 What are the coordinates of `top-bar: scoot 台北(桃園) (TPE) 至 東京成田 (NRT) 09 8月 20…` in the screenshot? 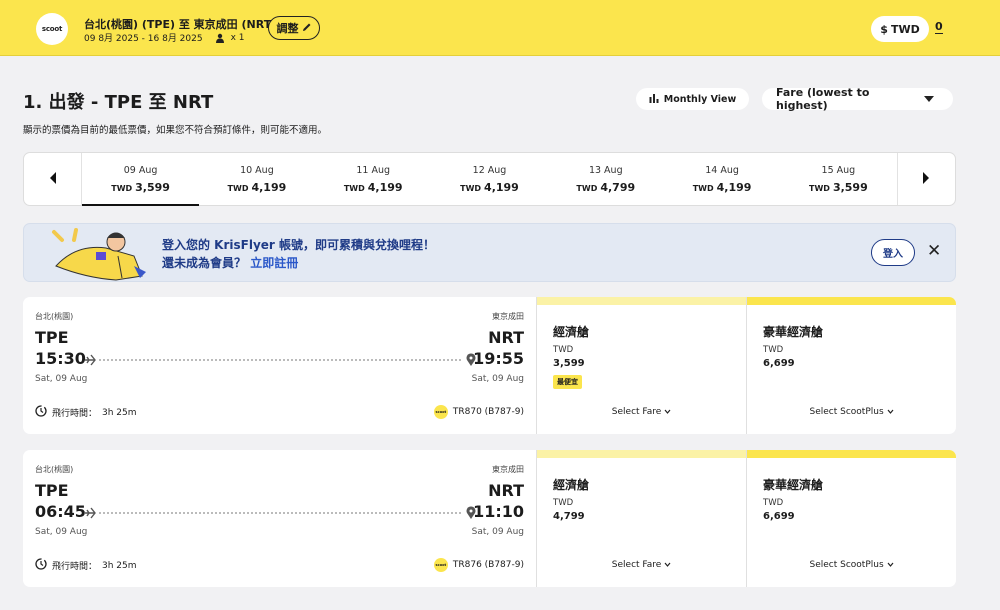 It's located at (500, 28).